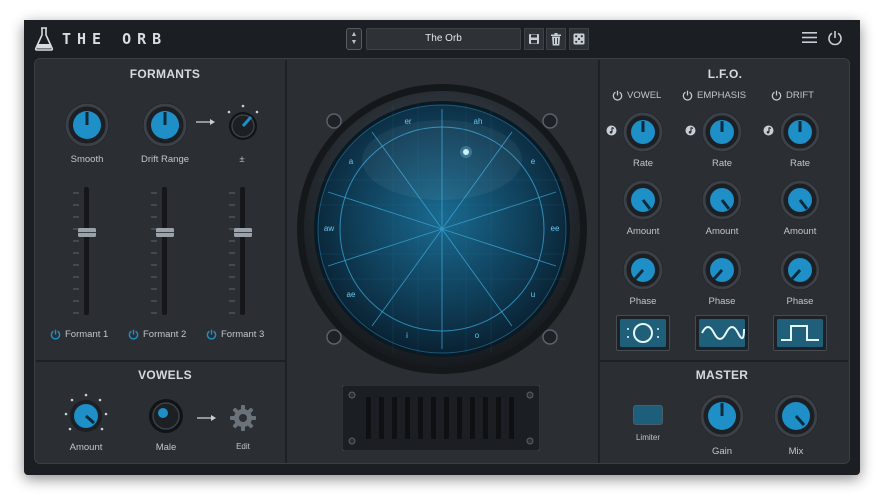 The height and width of the screenshot is (500, 883). What do you see at coordinates (722, 200) in the screenshot?
I see `lfo-emphasis-amount-knob` at bounding box center [722, 200].